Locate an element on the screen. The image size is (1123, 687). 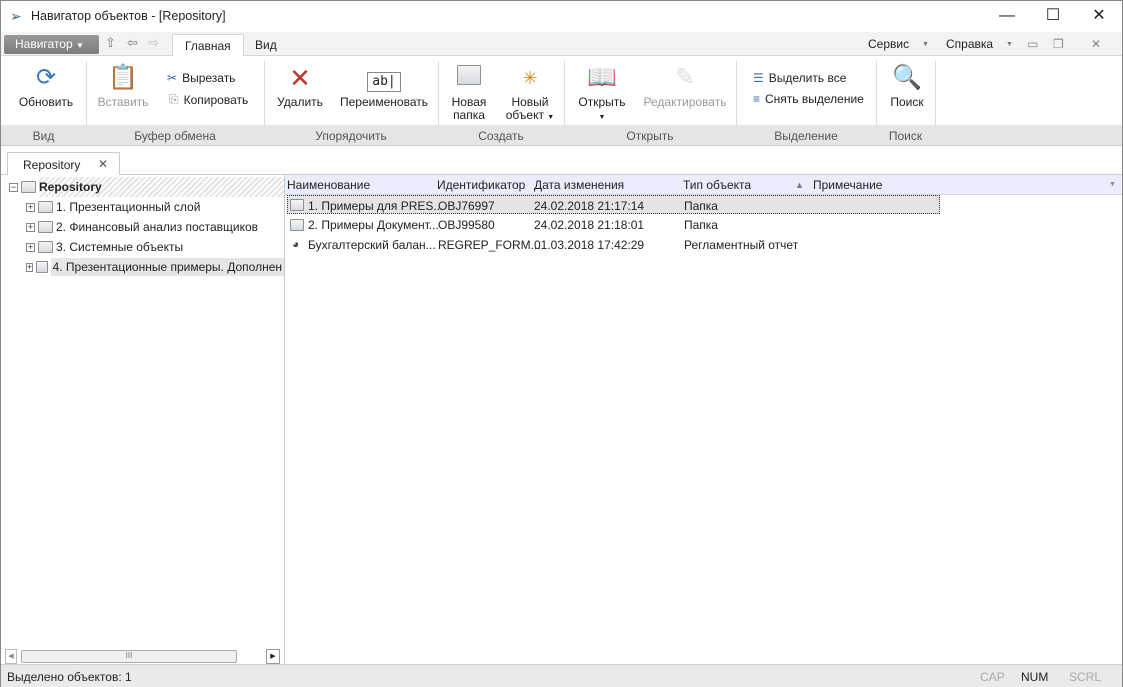
group-label: Выделение is located at coordinates (806, 136).